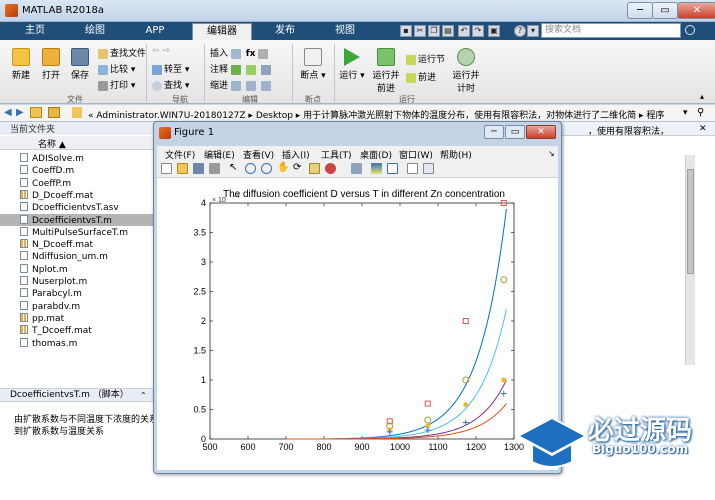 The height and width of the screenshot is (500, 715). Describe the element at coordinates (515, 132) in the screenshot. I see `figure-maximize-button: ▭` at that location.